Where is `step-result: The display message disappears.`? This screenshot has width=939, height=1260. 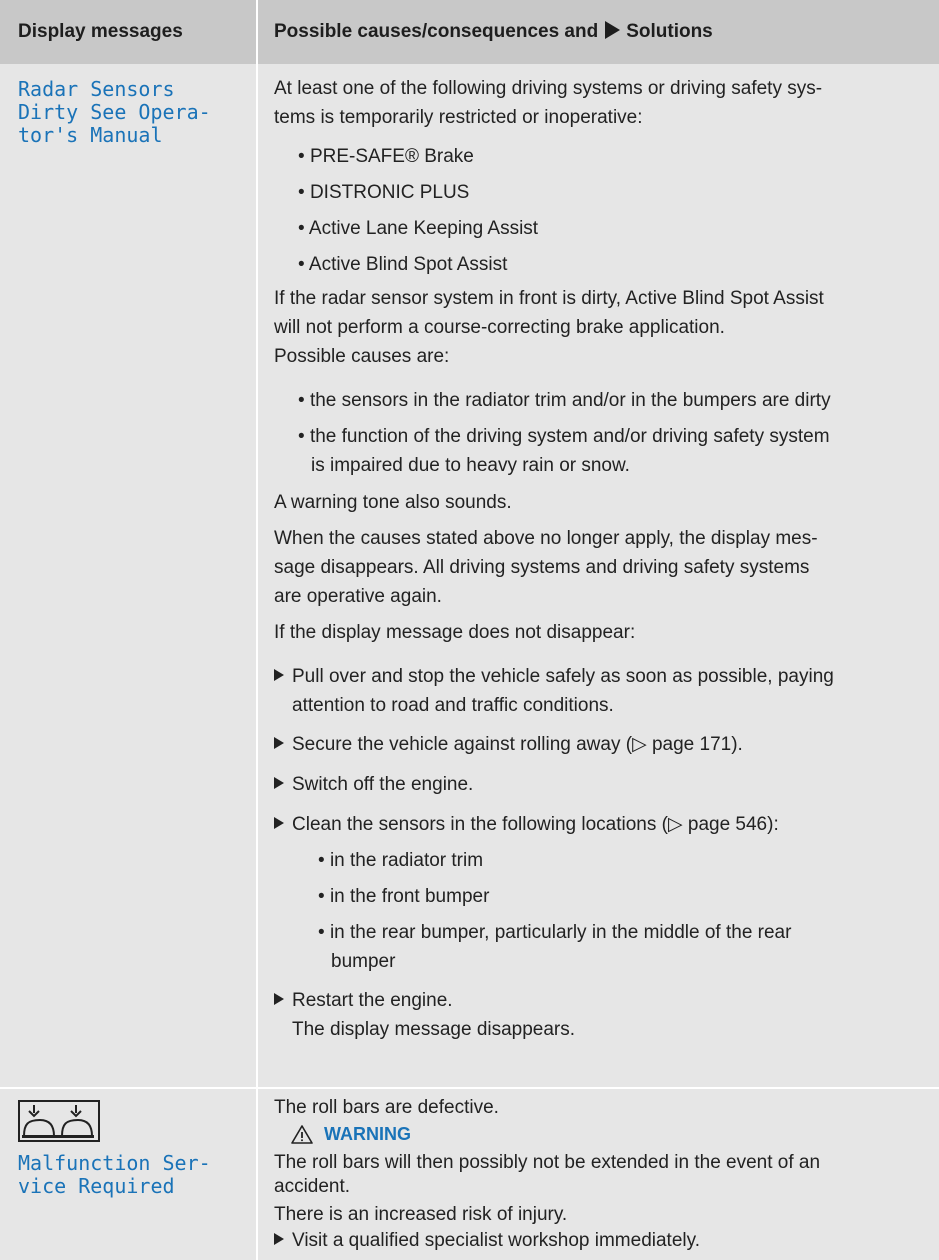
step-result: The display message disappears. is located at coordinates (434, 1029).